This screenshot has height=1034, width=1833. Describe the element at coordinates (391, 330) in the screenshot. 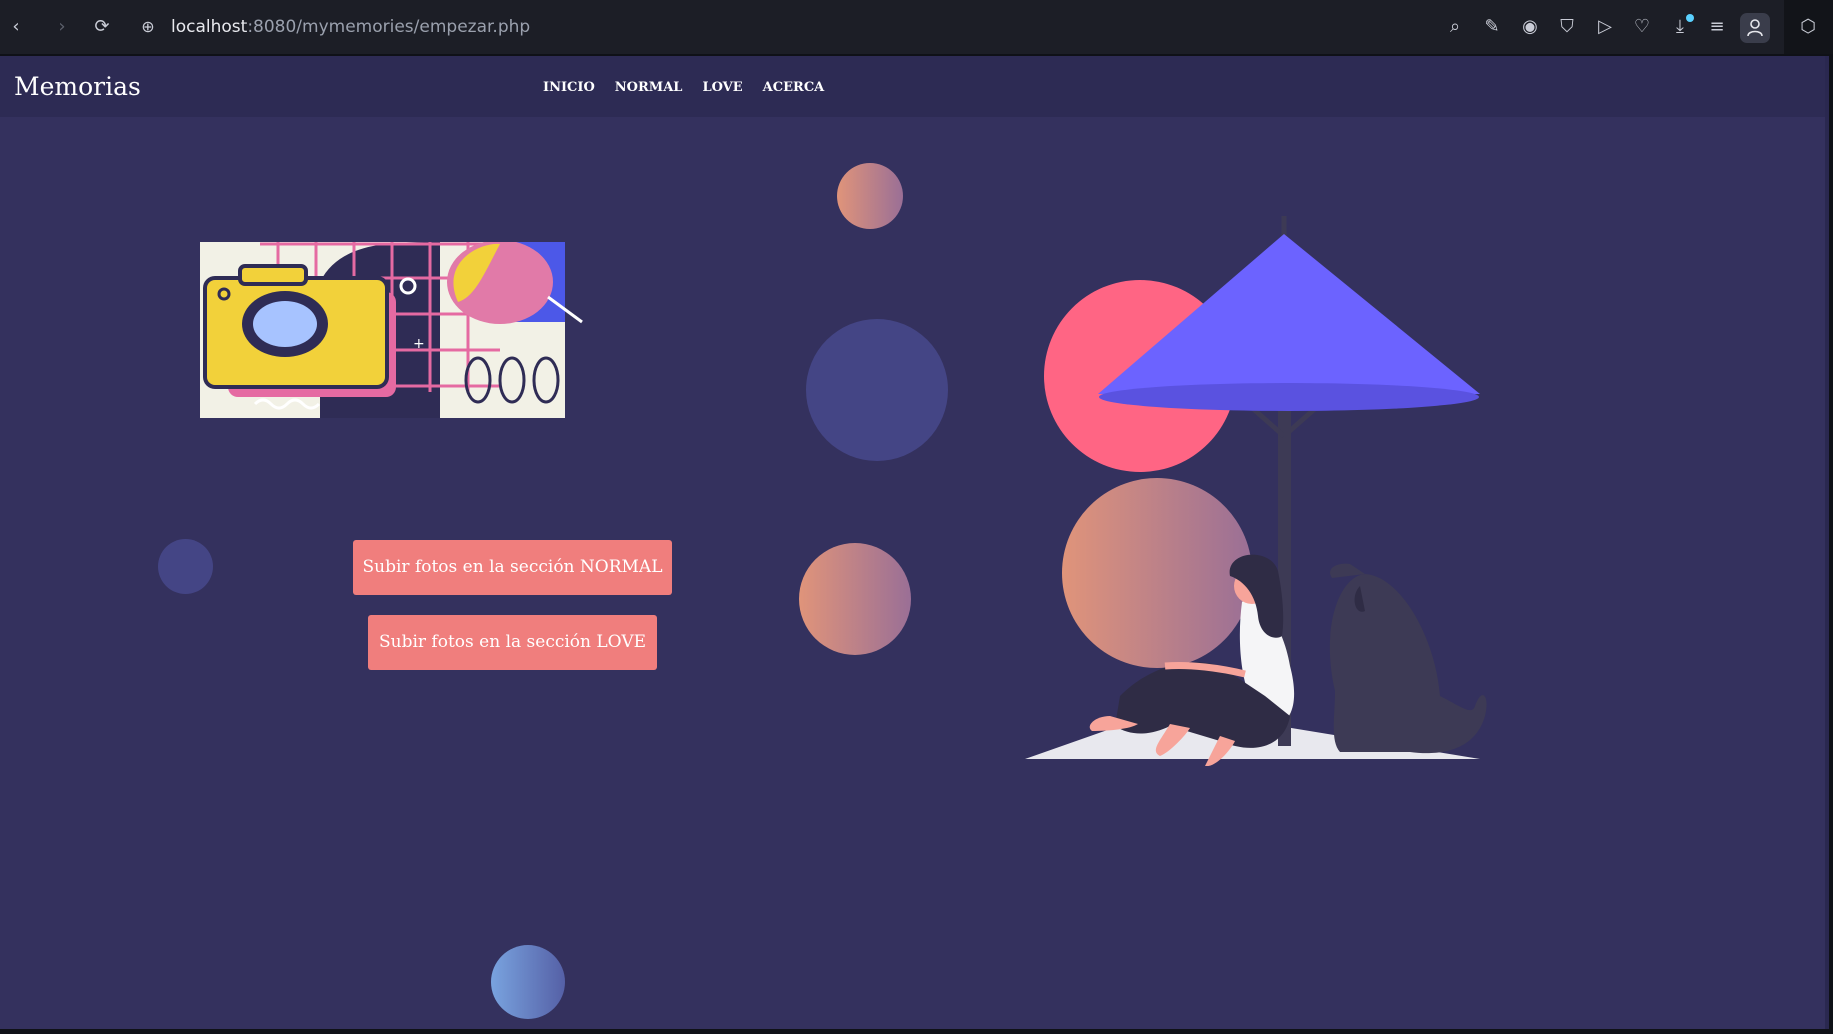

I see `camera-illustration: +` at that location.